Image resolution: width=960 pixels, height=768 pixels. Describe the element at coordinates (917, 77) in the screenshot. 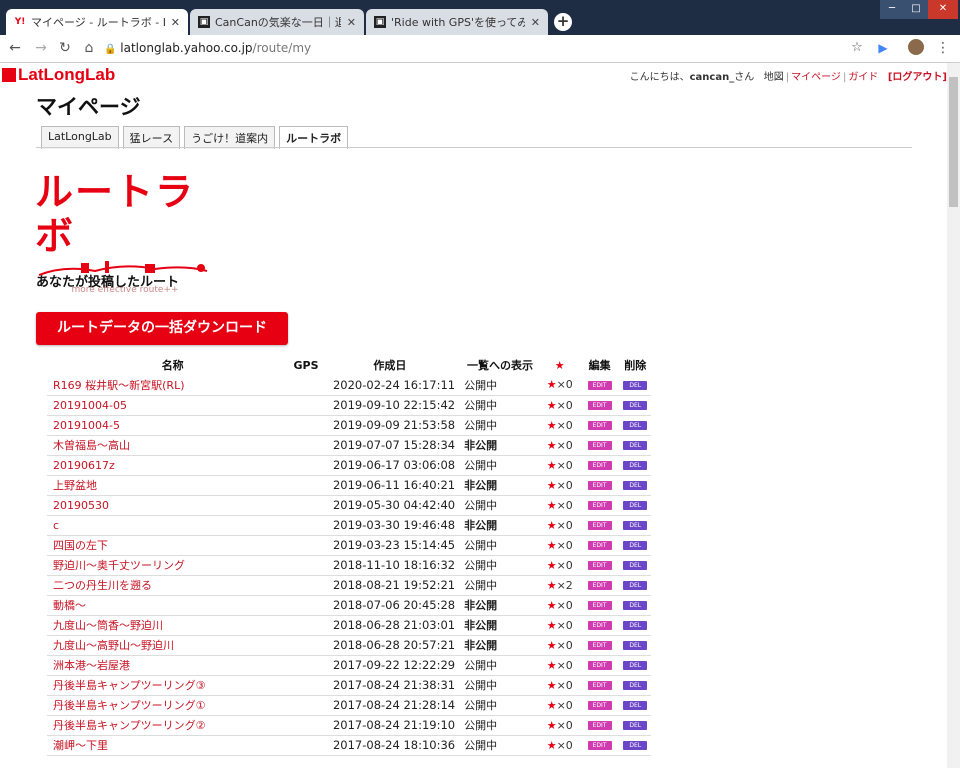

I see `logout-link: [ログアウト]` at that location.